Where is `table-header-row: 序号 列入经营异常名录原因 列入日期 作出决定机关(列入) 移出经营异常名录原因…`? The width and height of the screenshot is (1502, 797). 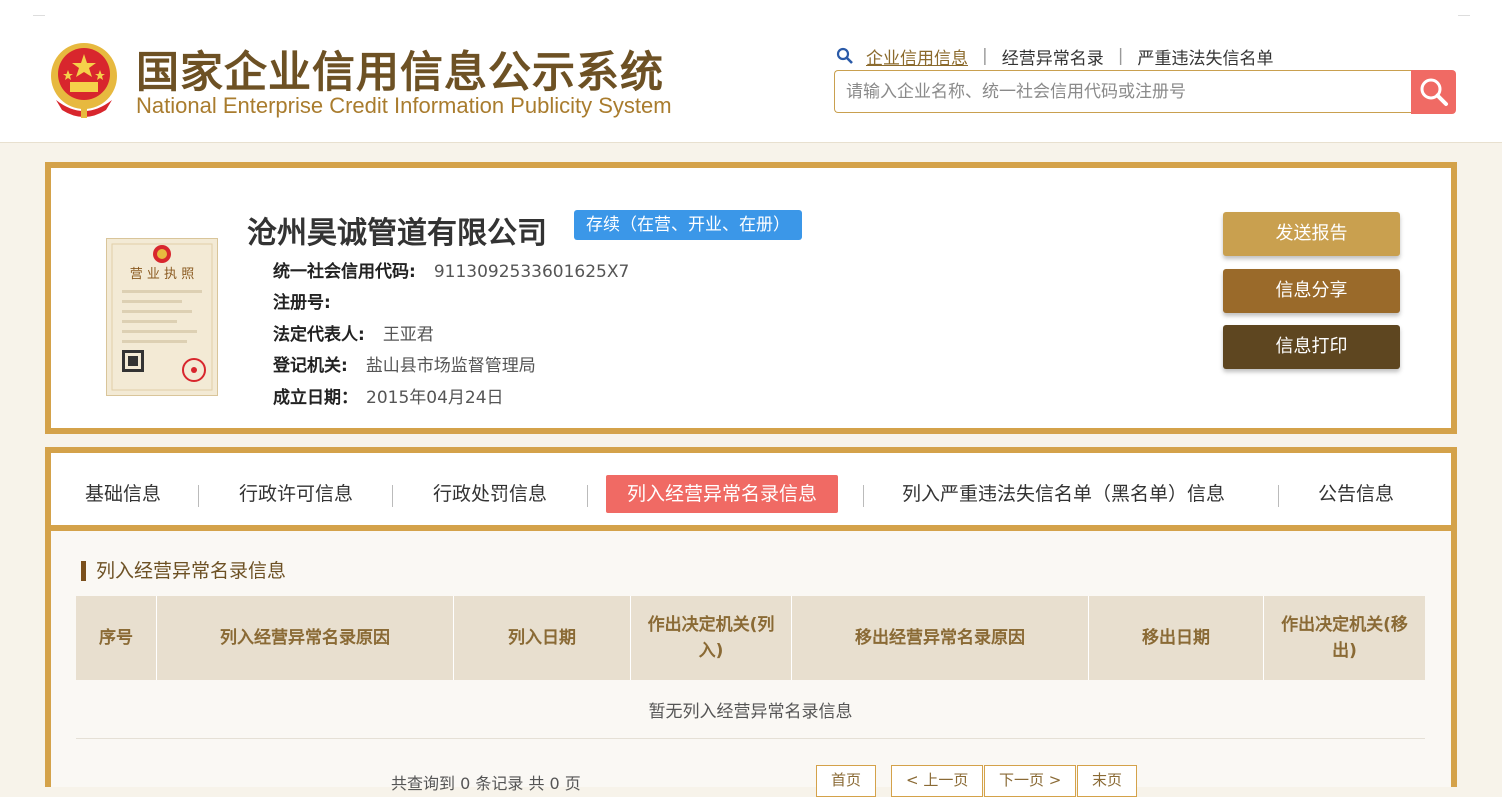 table-header-row: 序号 列入经营异常名录原因 列入日期 作出决定机关(列入) 移出经营异常名录原因… is located at coordinates (750, 638).